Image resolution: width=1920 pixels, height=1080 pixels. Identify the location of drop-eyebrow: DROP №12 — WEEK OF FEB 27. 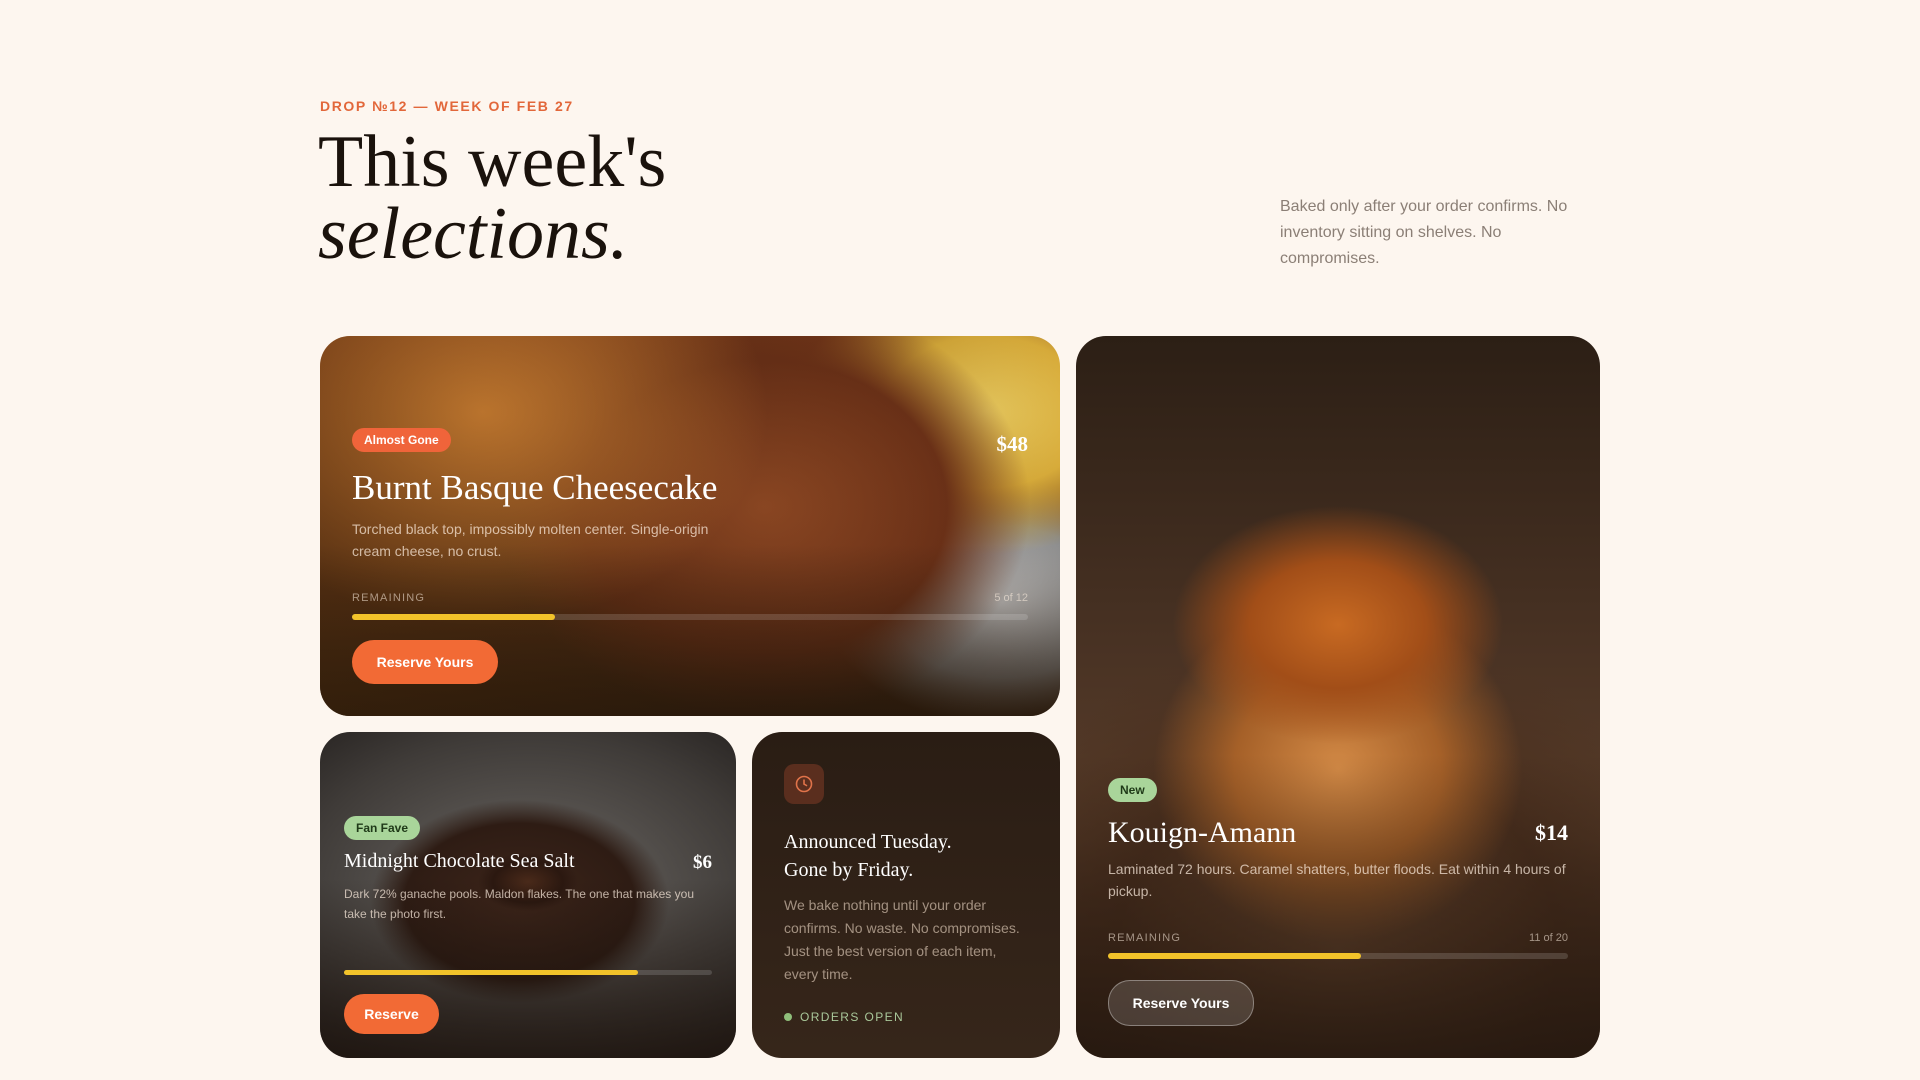
(447, 106).